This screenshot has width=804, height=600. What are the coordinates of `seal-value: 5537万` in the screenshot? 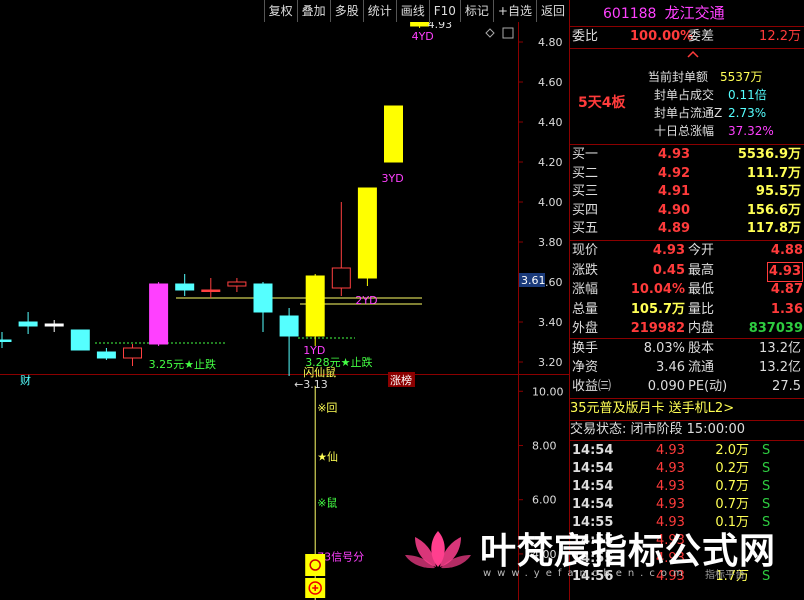 It's located at (741, 77).